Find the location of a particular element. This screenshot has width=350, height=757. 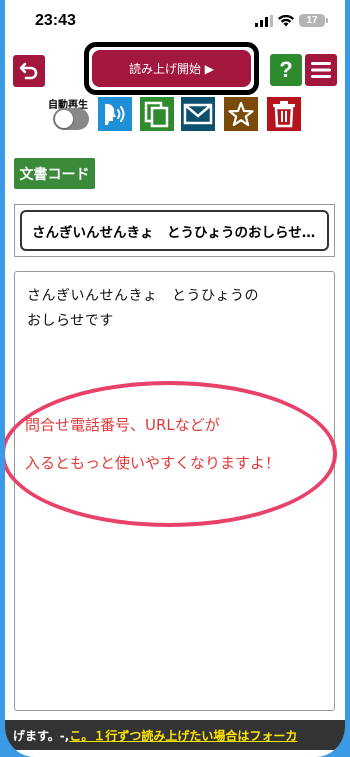

status-icons: 17 is located at coordinates (291, 20).